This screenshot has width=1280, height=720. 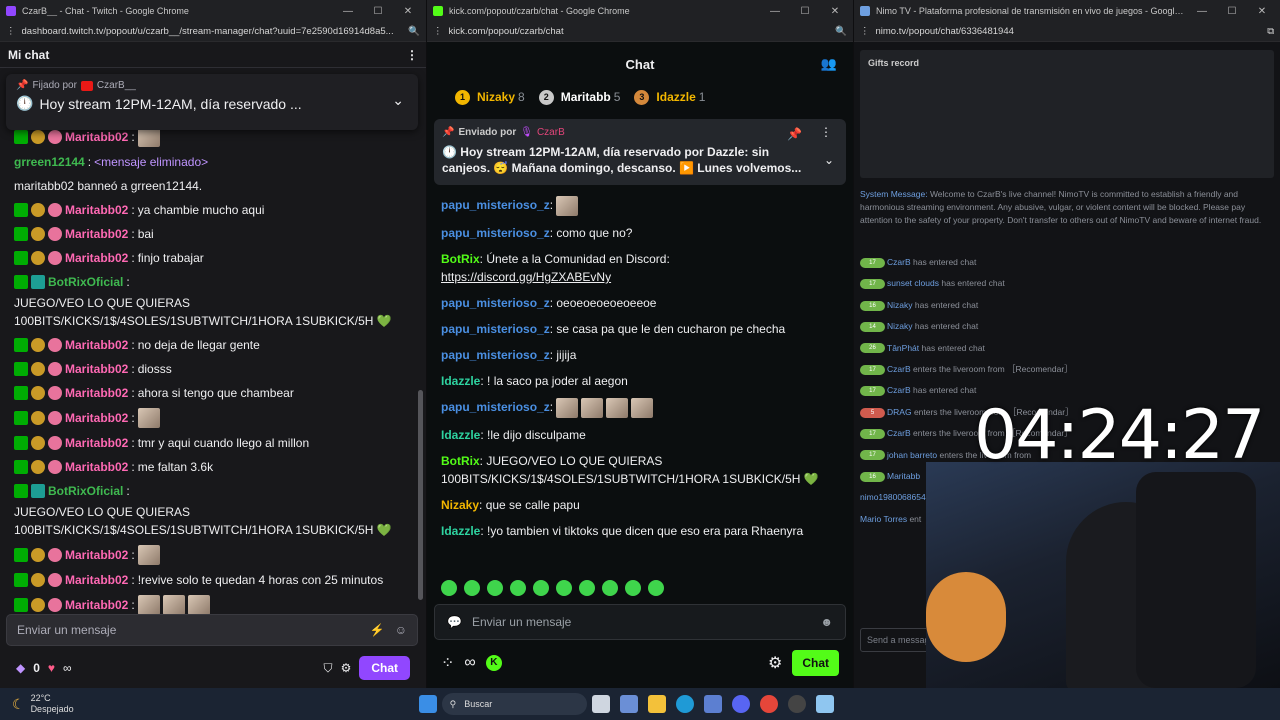 What do you see at coordinates (208, 393) in the screenshot?
I see `chat-message: Maritabb02: ahora si tengo que chambear` at bounding box center [208, 393].